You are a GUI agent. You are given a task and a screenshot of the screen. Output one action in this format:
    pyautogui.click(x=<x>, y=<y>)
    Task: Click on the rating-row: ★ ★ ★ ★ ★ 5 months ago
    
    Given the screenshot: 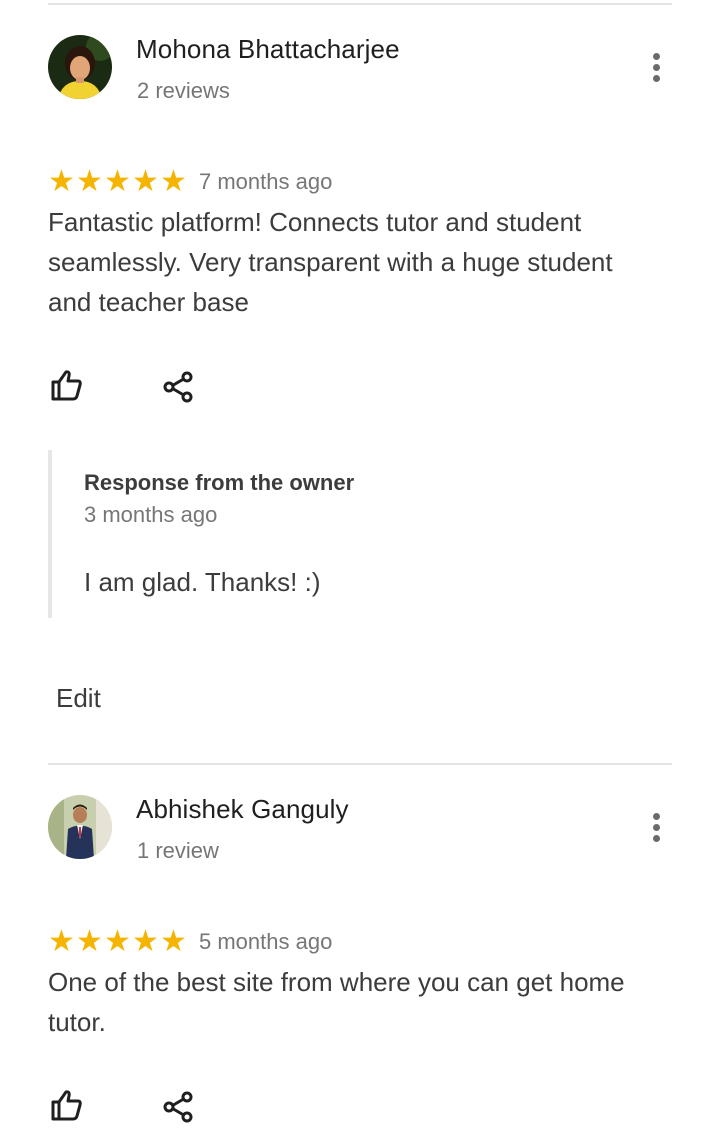 What is the action you would take?
    pyautogui.click(x=190, y=942)
    